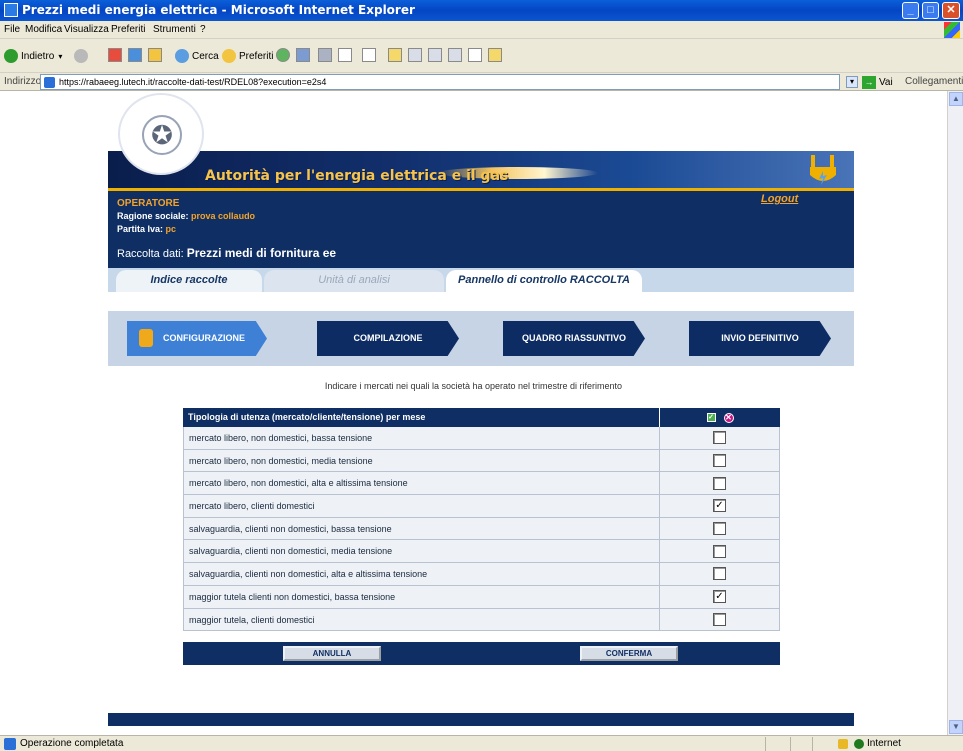  Describe the element at coordinates (421, 619) in the screenshot. I see `market-label: maggior tutela, clienti domestici` at that location.